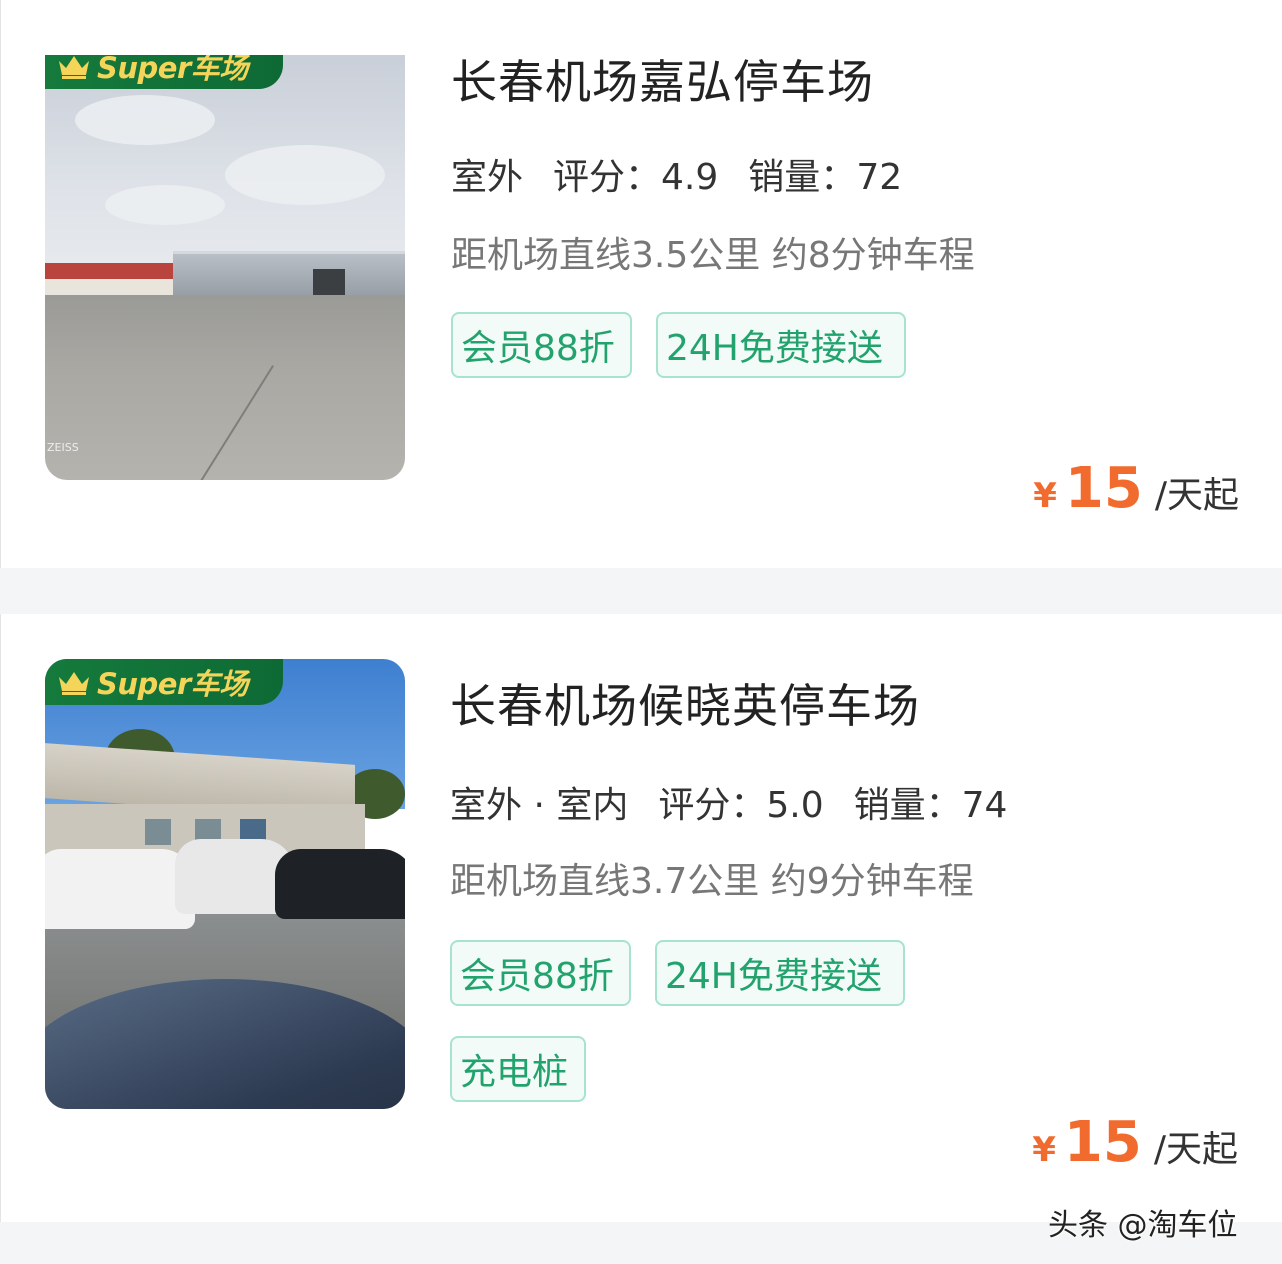 The image size is (1282, 1264). I want to click on meta-row: 室外 评分：4.9 销量：72, so click(691, 176).